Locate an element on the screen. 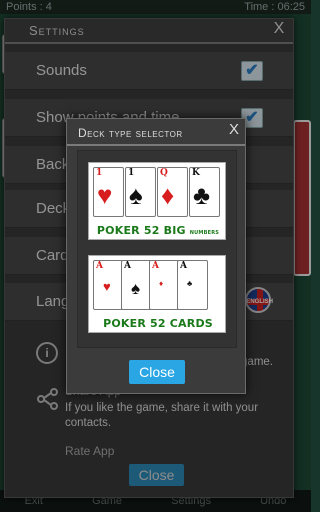  deck-option-poker-52: A ♥ A ♠ A ♦ A ♣ POKER 52 CARDS is located at coordinates (157, 294).